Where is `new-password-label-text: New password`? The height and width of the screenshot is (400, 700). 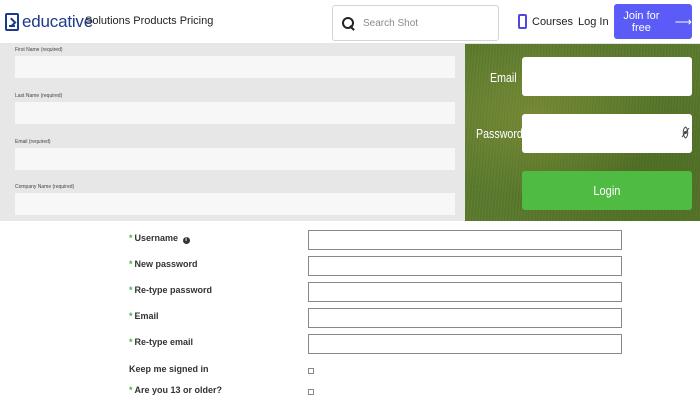
new-password-label-text: New password is located at coordinates (166, 264).